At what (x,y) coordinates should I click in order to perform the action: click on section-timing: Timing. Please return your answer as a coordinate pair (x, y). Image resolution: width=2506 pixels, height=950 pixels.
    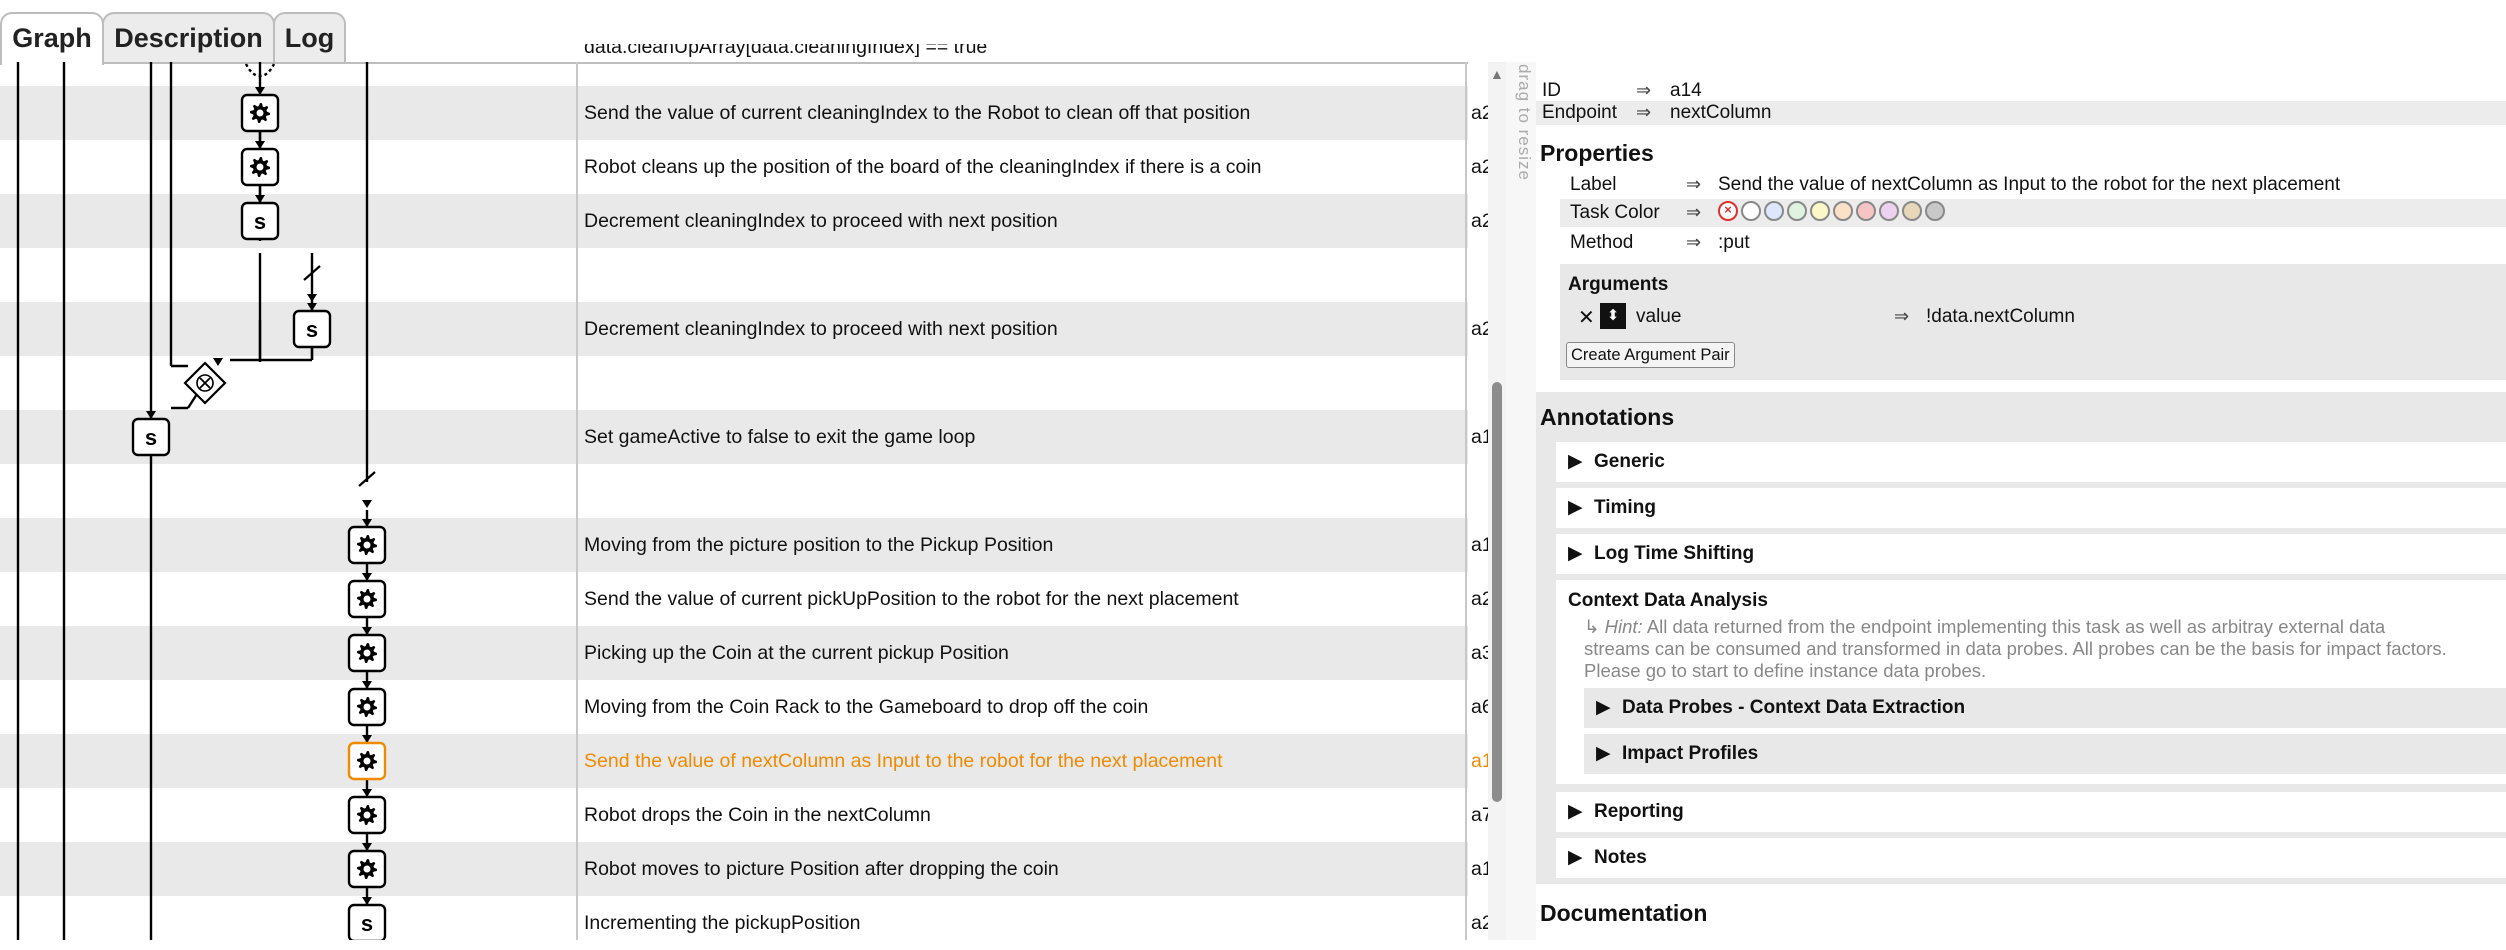
    Looking at the image, I should click on (1625, 508).